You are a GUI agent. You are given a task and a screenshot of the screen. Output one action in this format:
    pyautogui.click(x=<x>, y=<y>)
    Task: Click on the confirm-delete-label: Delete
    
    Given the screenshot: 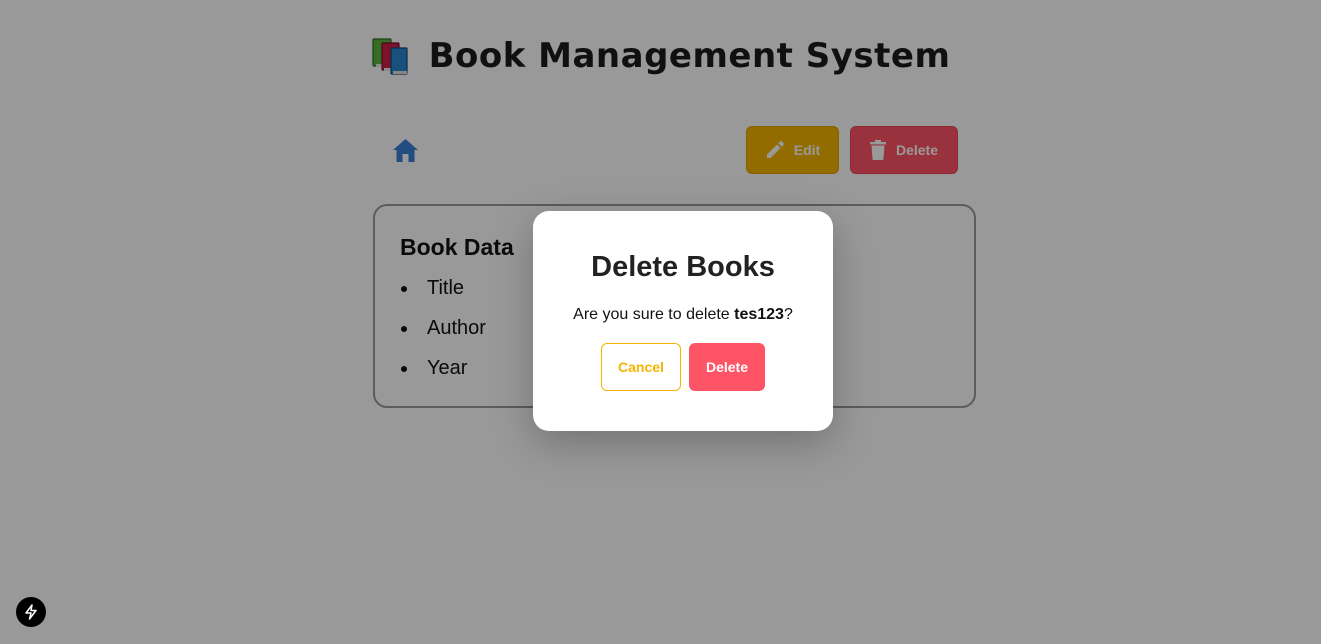 What is the action you would take?
    pyautogui.click(x=727, y=367)
    